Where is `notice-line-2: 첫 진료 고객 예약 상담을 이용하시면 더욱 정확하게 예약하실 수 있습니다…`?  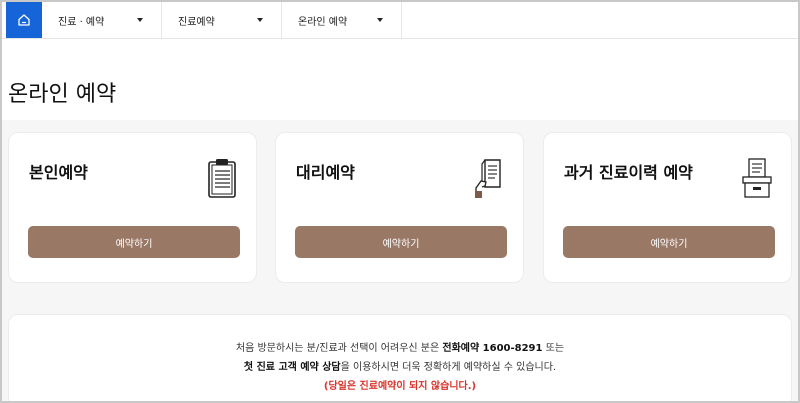
notice-line-2: 첫 진료 고객 예약 상담을 이용하시면 더욱 정확하게 예약하실 수 있습니다… is located at coordinates (400, 367).